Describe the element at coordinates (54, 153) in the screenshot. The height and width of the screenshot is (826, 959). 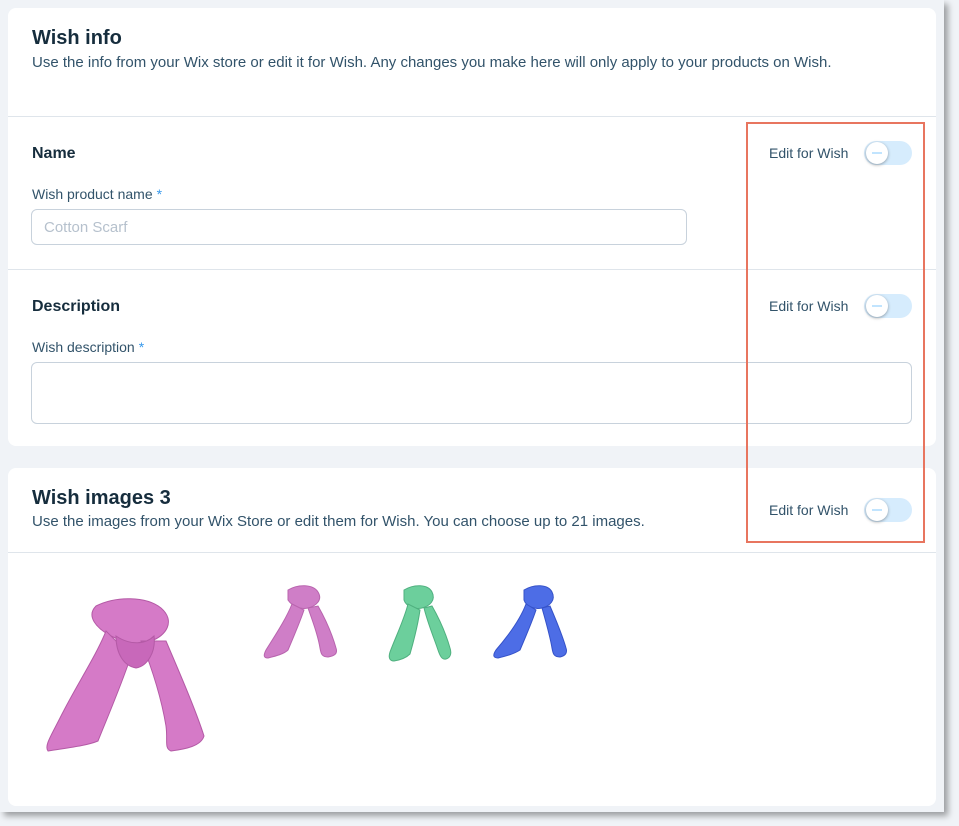
I see `name-heading: Name` at that location.